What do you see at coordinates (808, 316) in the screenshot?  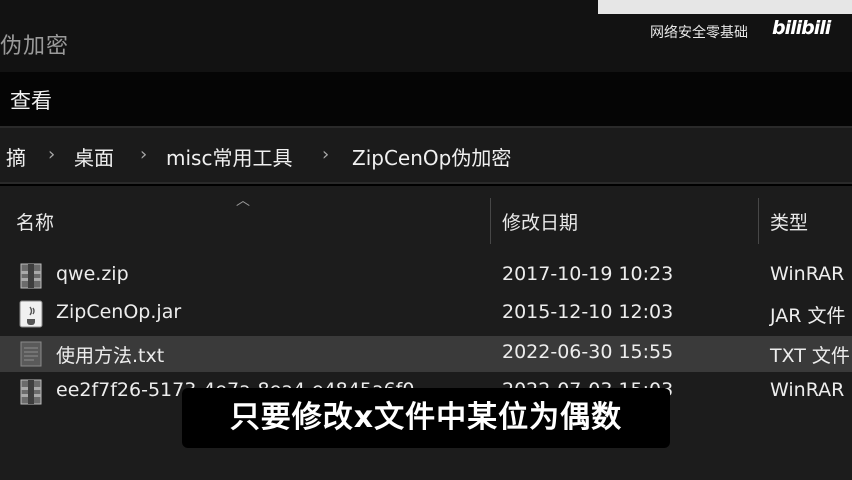 I see `file-type: JAR 文件` at bounding box center [808, 316].